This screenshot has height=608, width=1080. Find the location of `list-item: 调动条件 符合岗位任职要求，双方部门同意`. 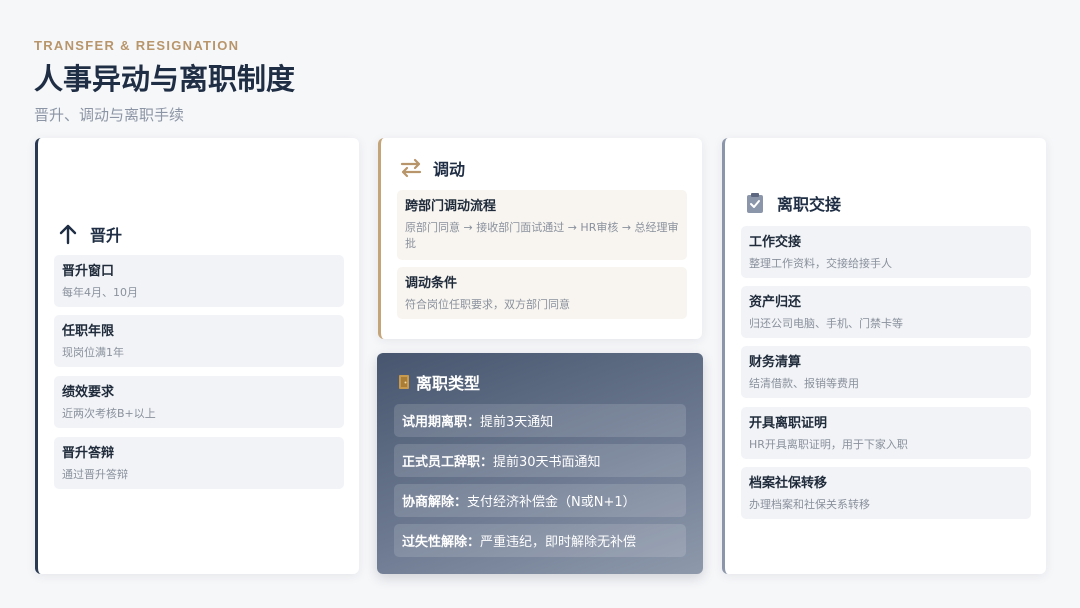

list-item: 调动条件 符合岗位任职要求，双方部门同意 is located at coordinates (542, 293).